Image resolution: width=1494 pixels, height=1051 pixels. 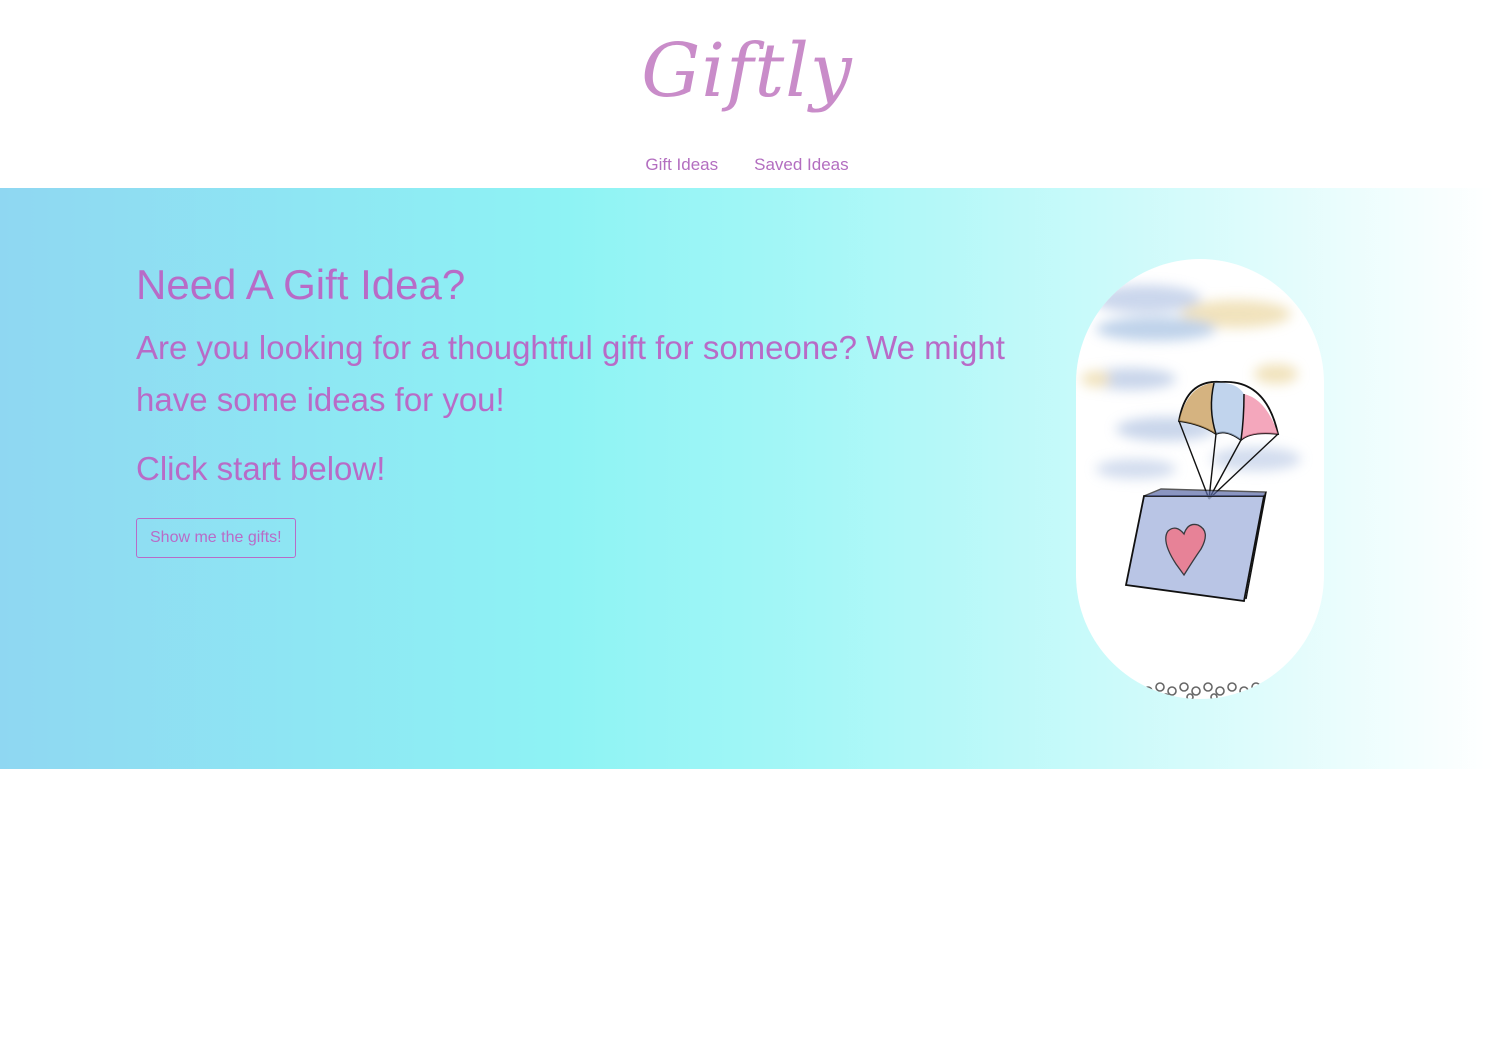 What do you see at coordinates (747, 71) in the screenshot?
I see `site-logo: Giftly` at bounding box center [747, 71].